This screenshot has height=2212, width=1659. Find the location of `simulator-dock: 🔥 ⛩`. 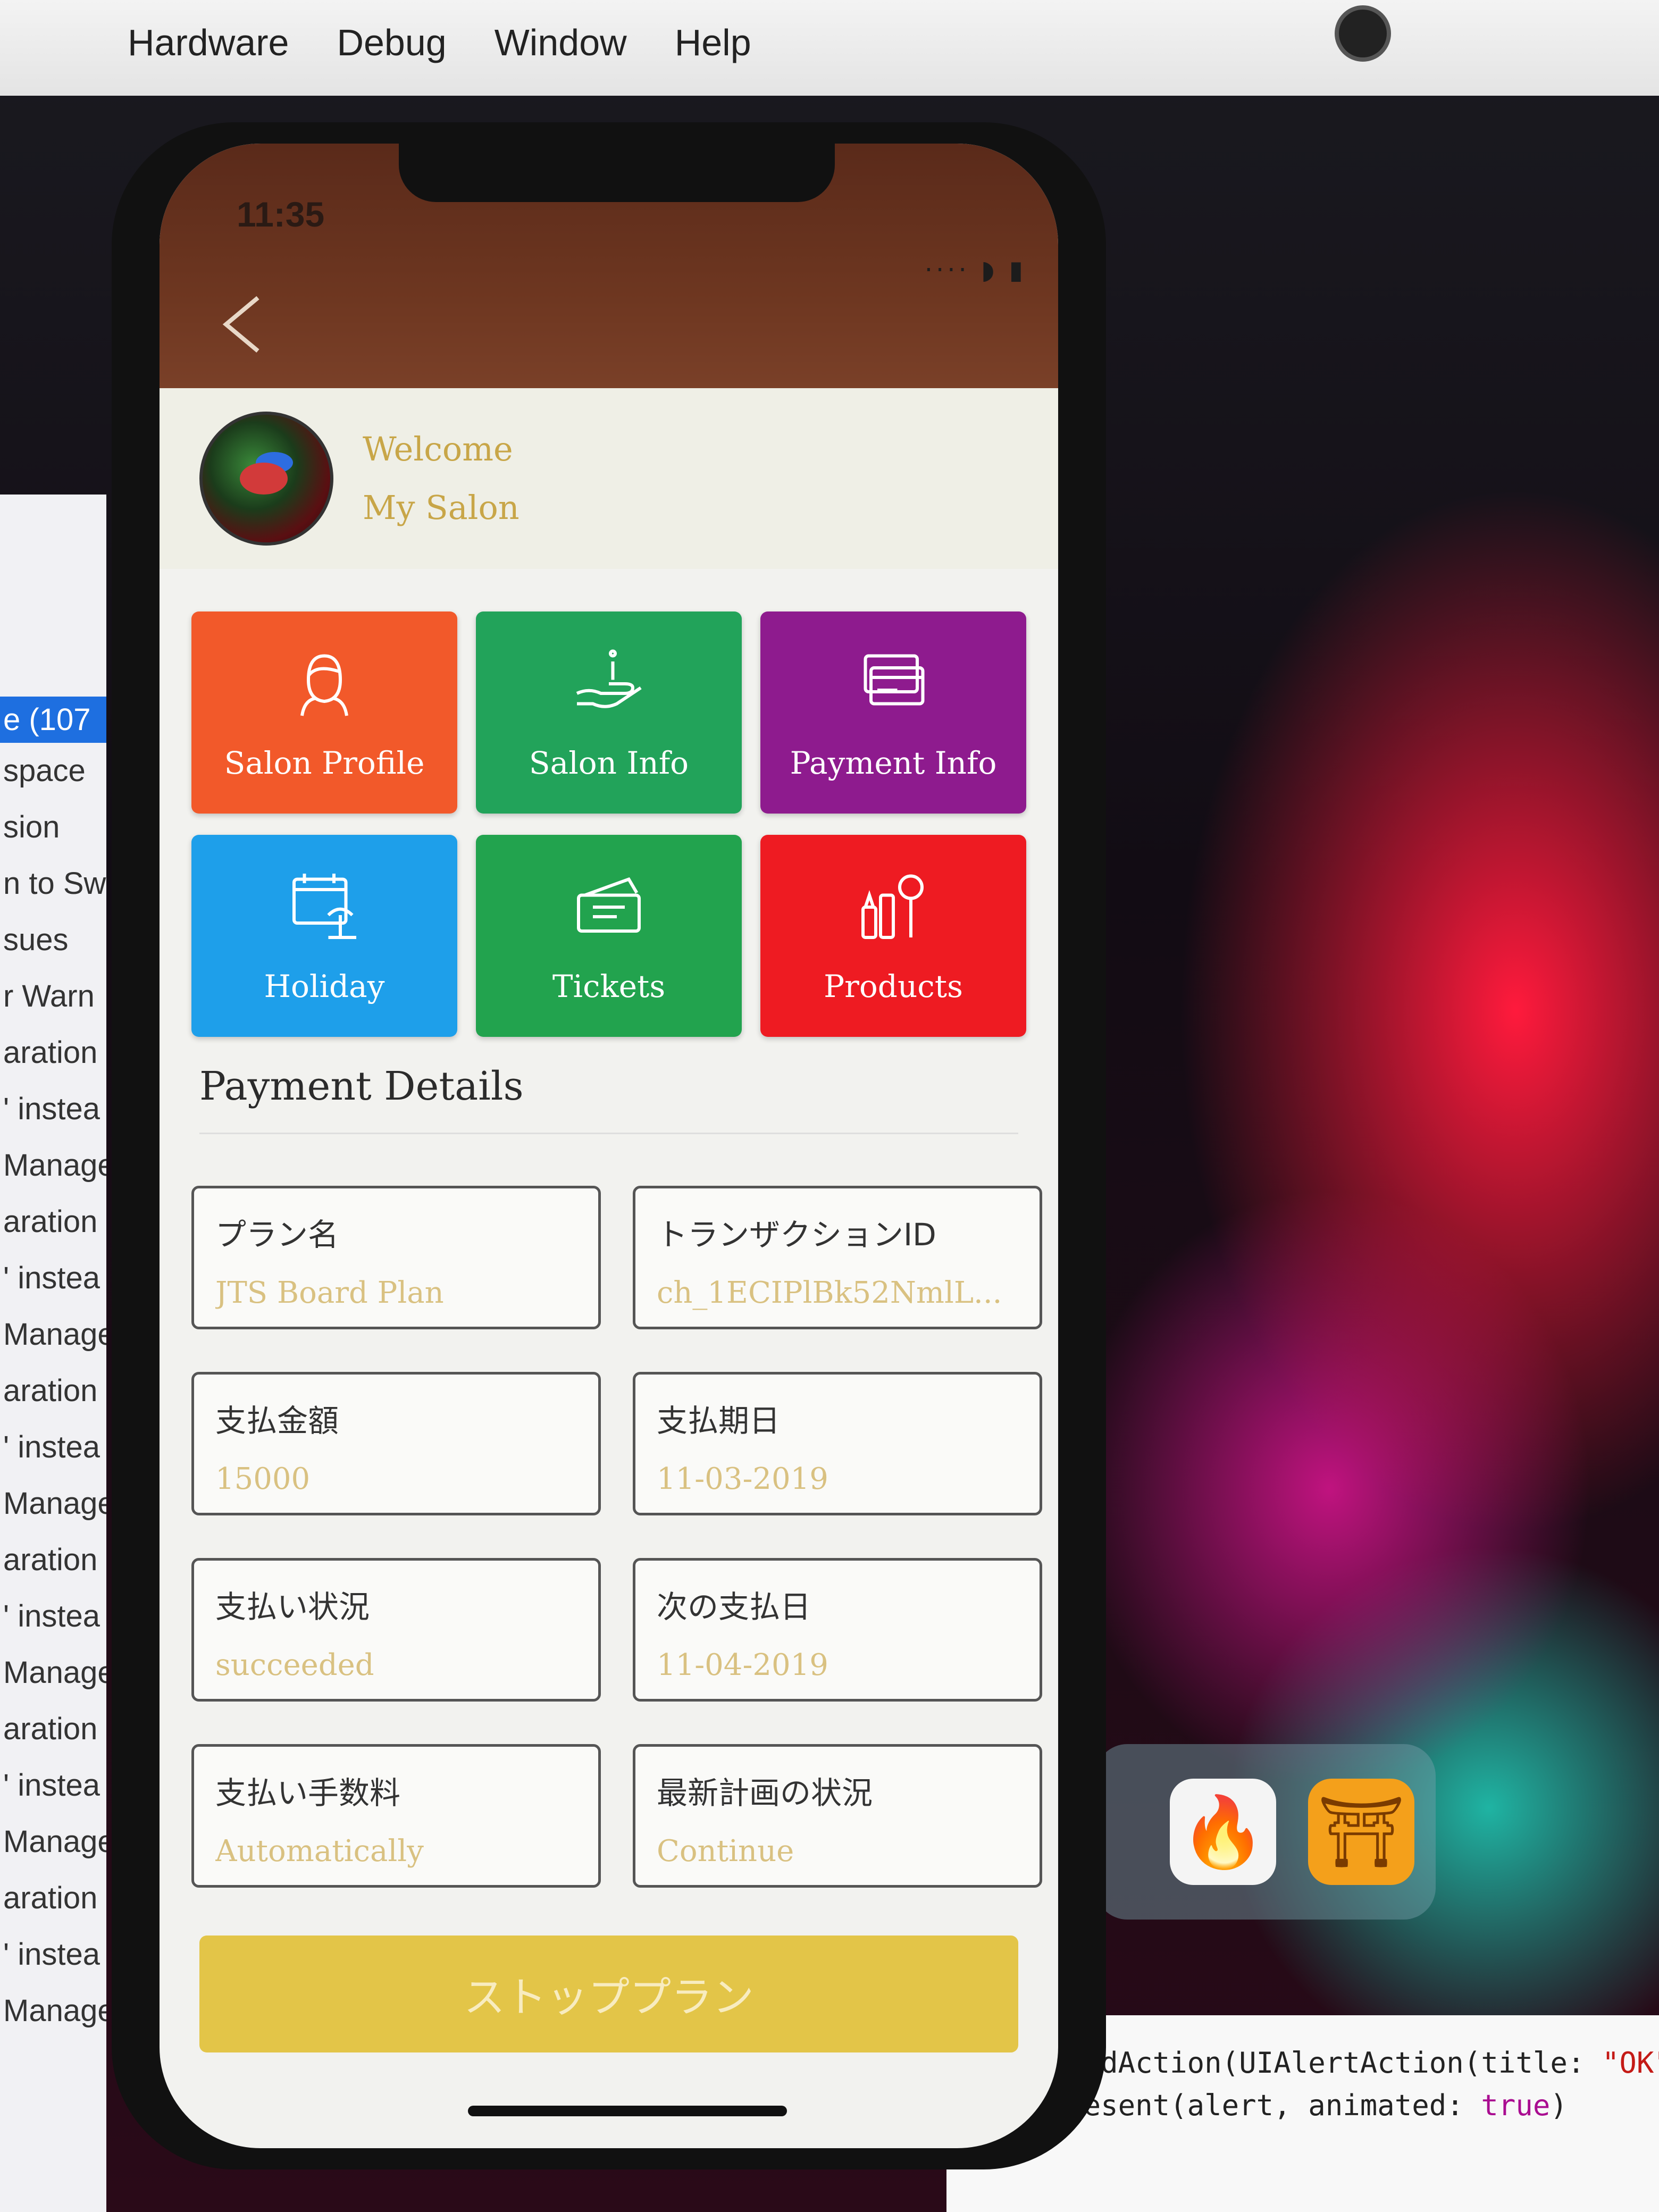

simulator-dock: 🔥 ⛩ is located at coordinates (1265, 1832).